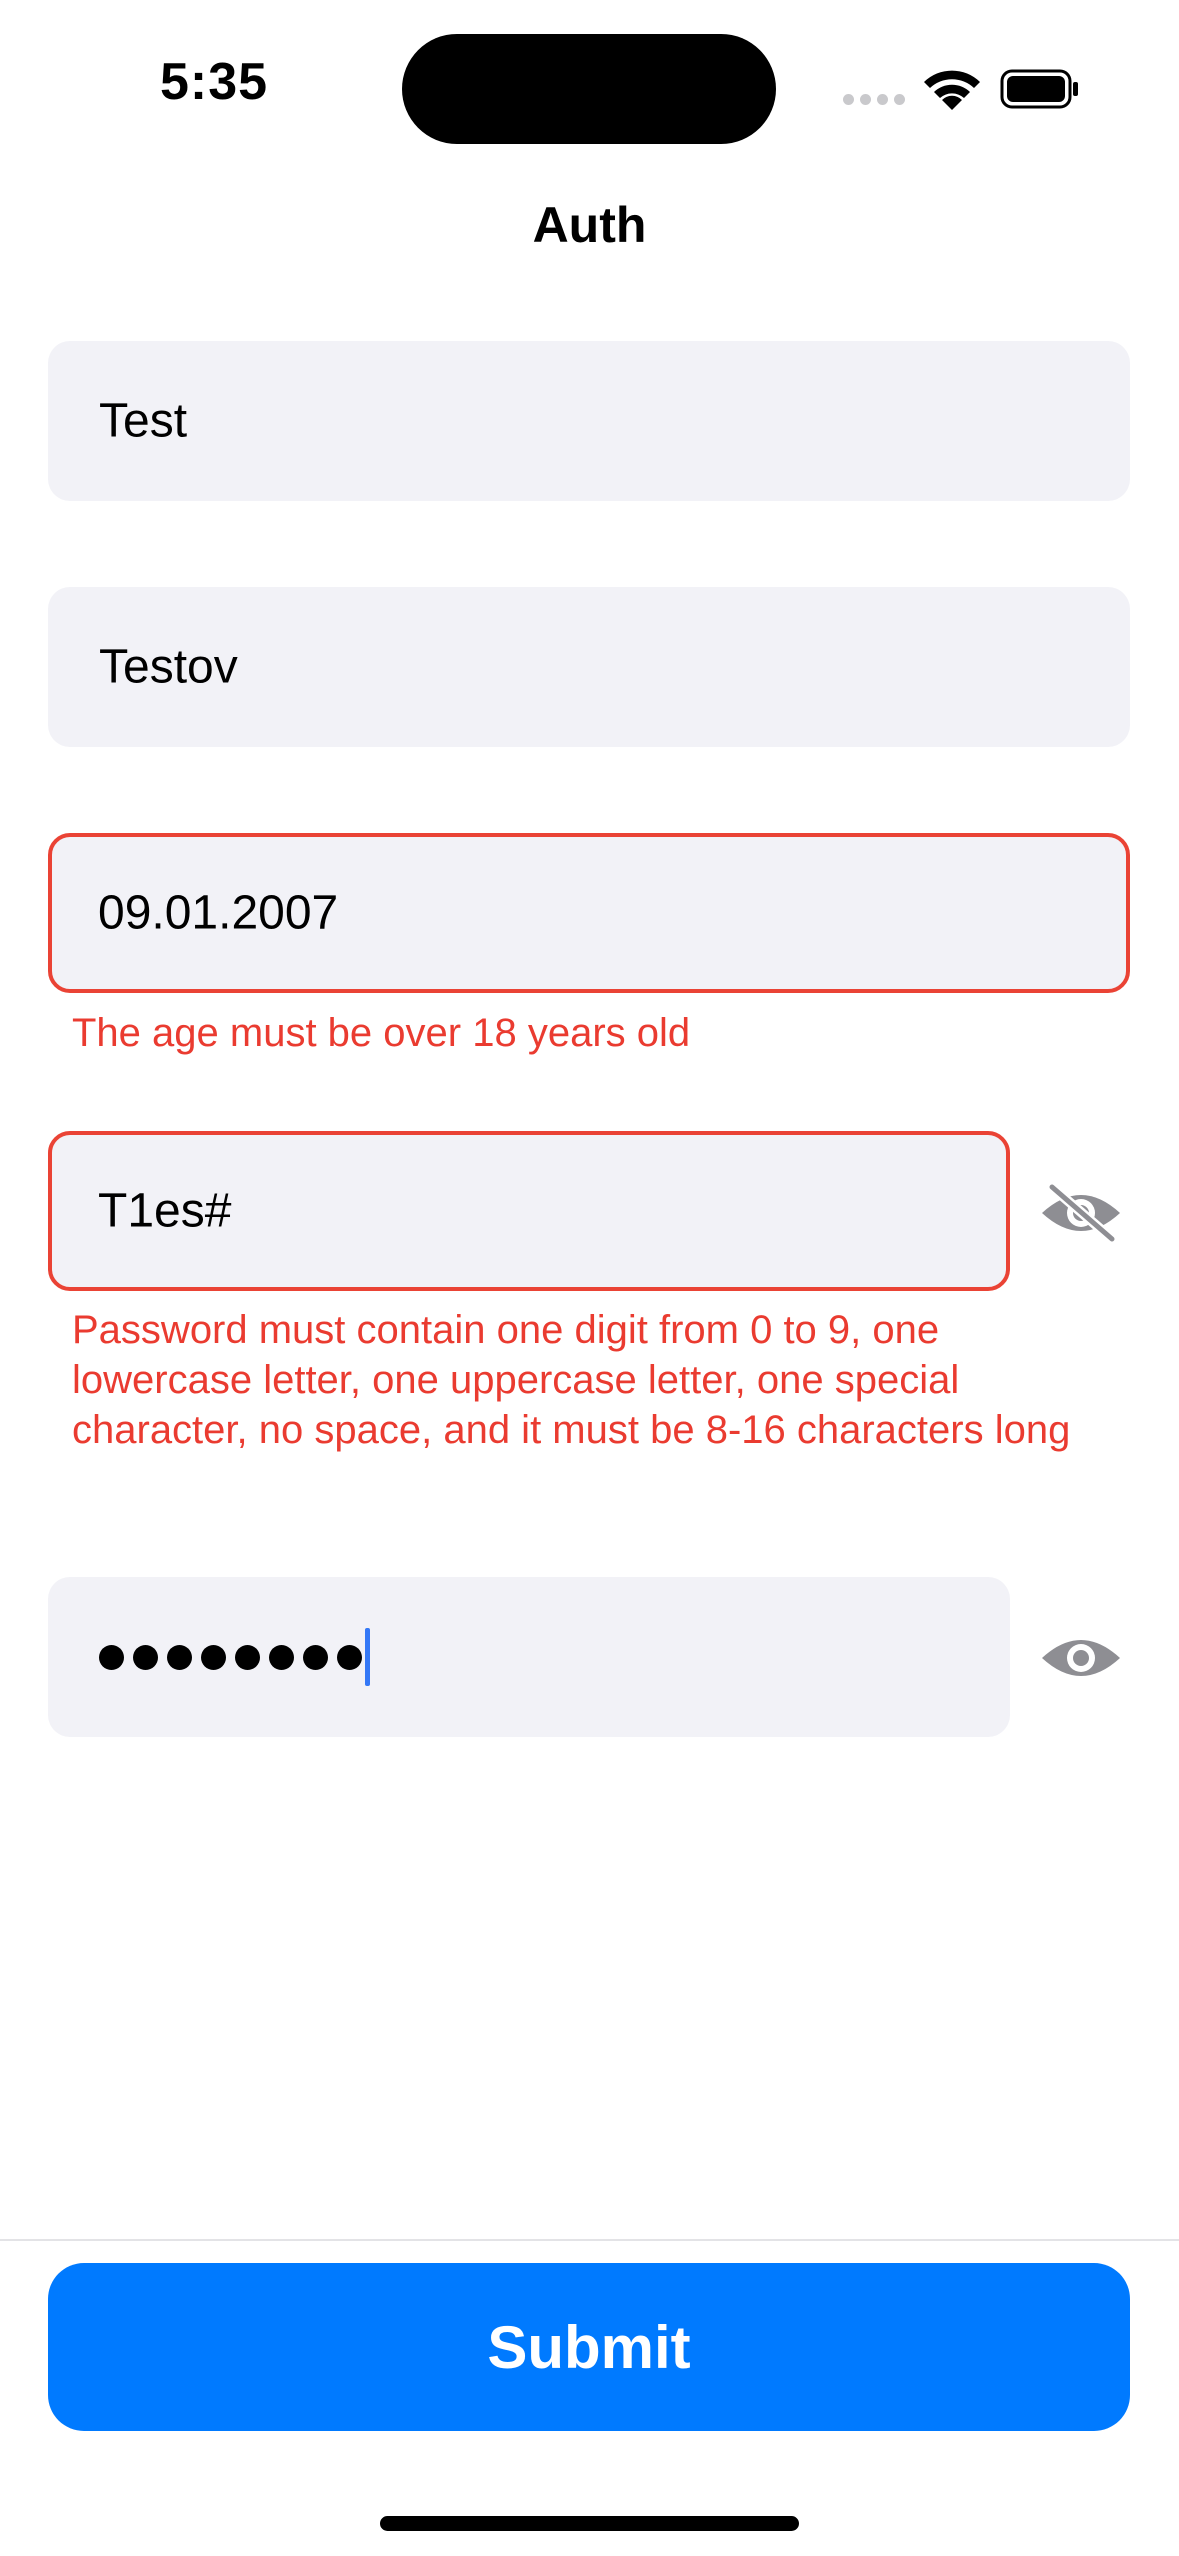 Image resolution: width=1179 pixels, height=2556 pixels. Describe the element at coordinates (529, 1657) in the screenshot. I see `confirm-password-field` at that location.